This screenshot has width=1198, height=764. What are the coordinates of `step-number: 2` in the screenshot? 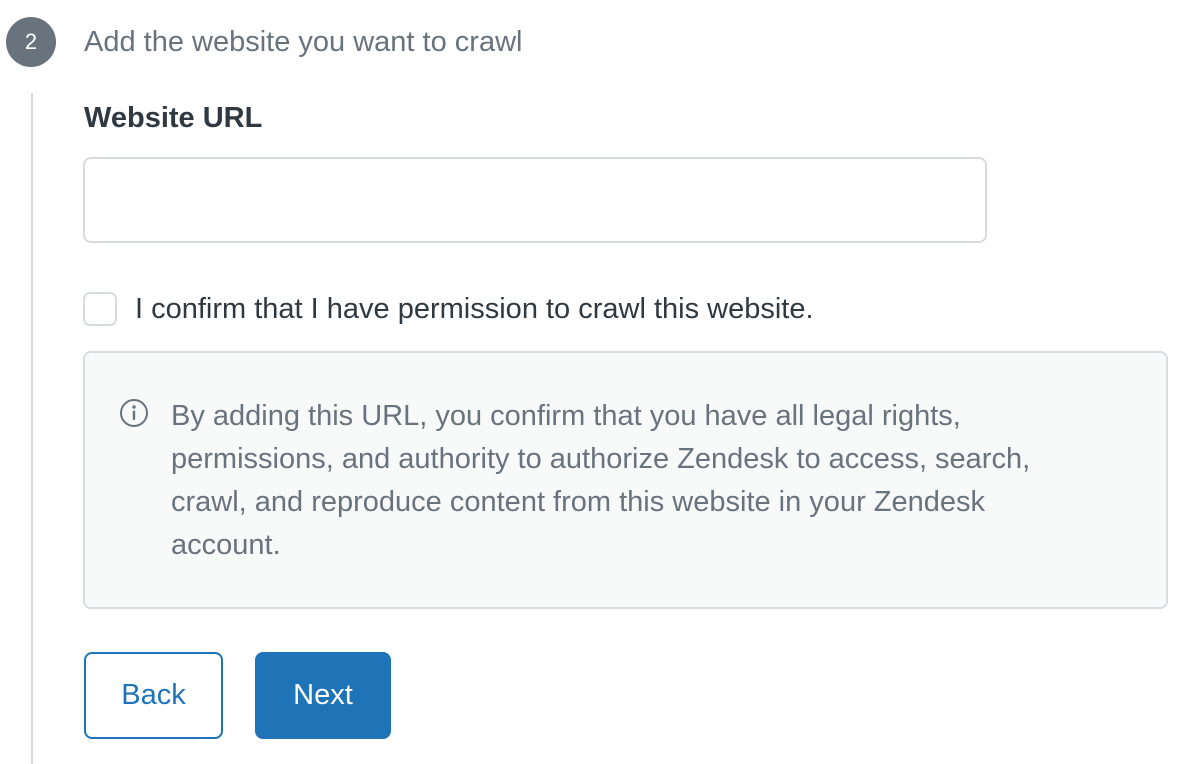 It's located at (31, 41).